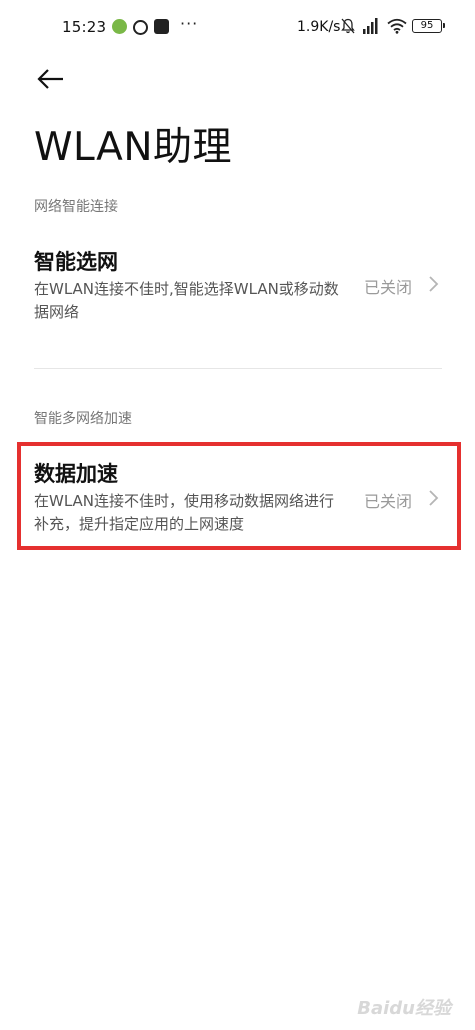  What do you see at coordinates (76, 262) in the screenshot?
I see `setting-title: 智能选网` at bounding box center [76, 262].